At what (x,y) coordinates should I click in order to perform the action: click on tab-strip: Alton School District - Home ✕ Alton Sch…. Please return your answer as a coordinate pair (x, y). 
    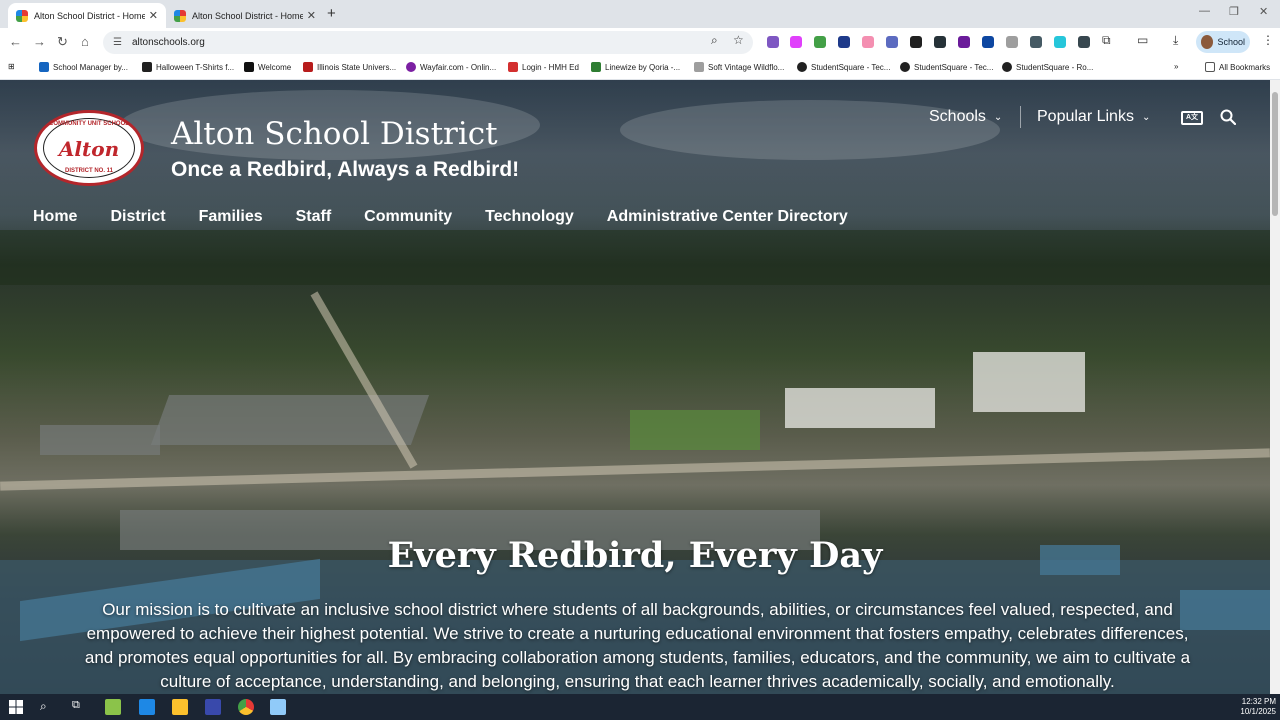
    Looking at the image, I should click on (640, 14).